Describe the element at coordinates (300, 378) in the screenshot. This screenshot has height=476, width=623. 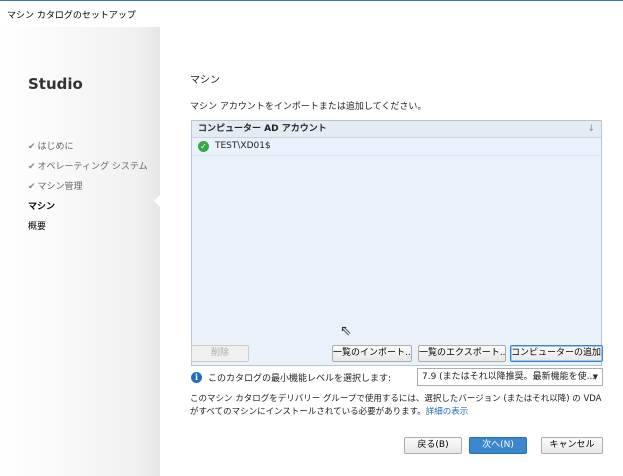
I see `functional-level-label: このカタログの最小機能レベルを選択します:` at that location.